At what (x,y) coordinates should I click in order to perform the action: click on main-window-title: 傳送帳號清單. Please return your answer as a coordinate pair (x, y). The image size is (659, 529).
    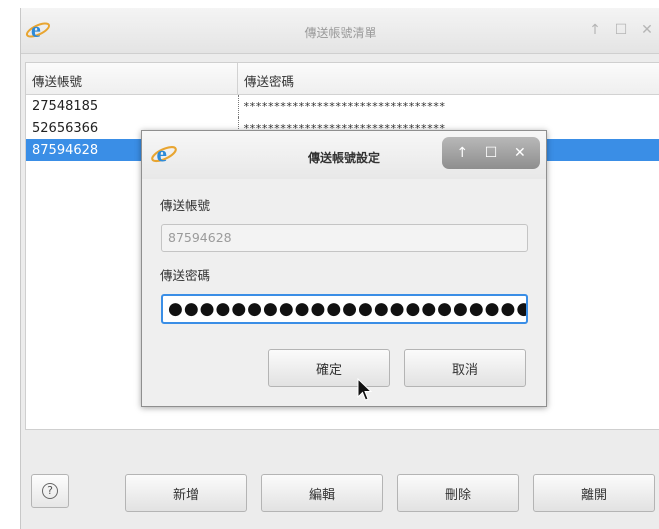
    Looking at the image, I should click on (340, 33).